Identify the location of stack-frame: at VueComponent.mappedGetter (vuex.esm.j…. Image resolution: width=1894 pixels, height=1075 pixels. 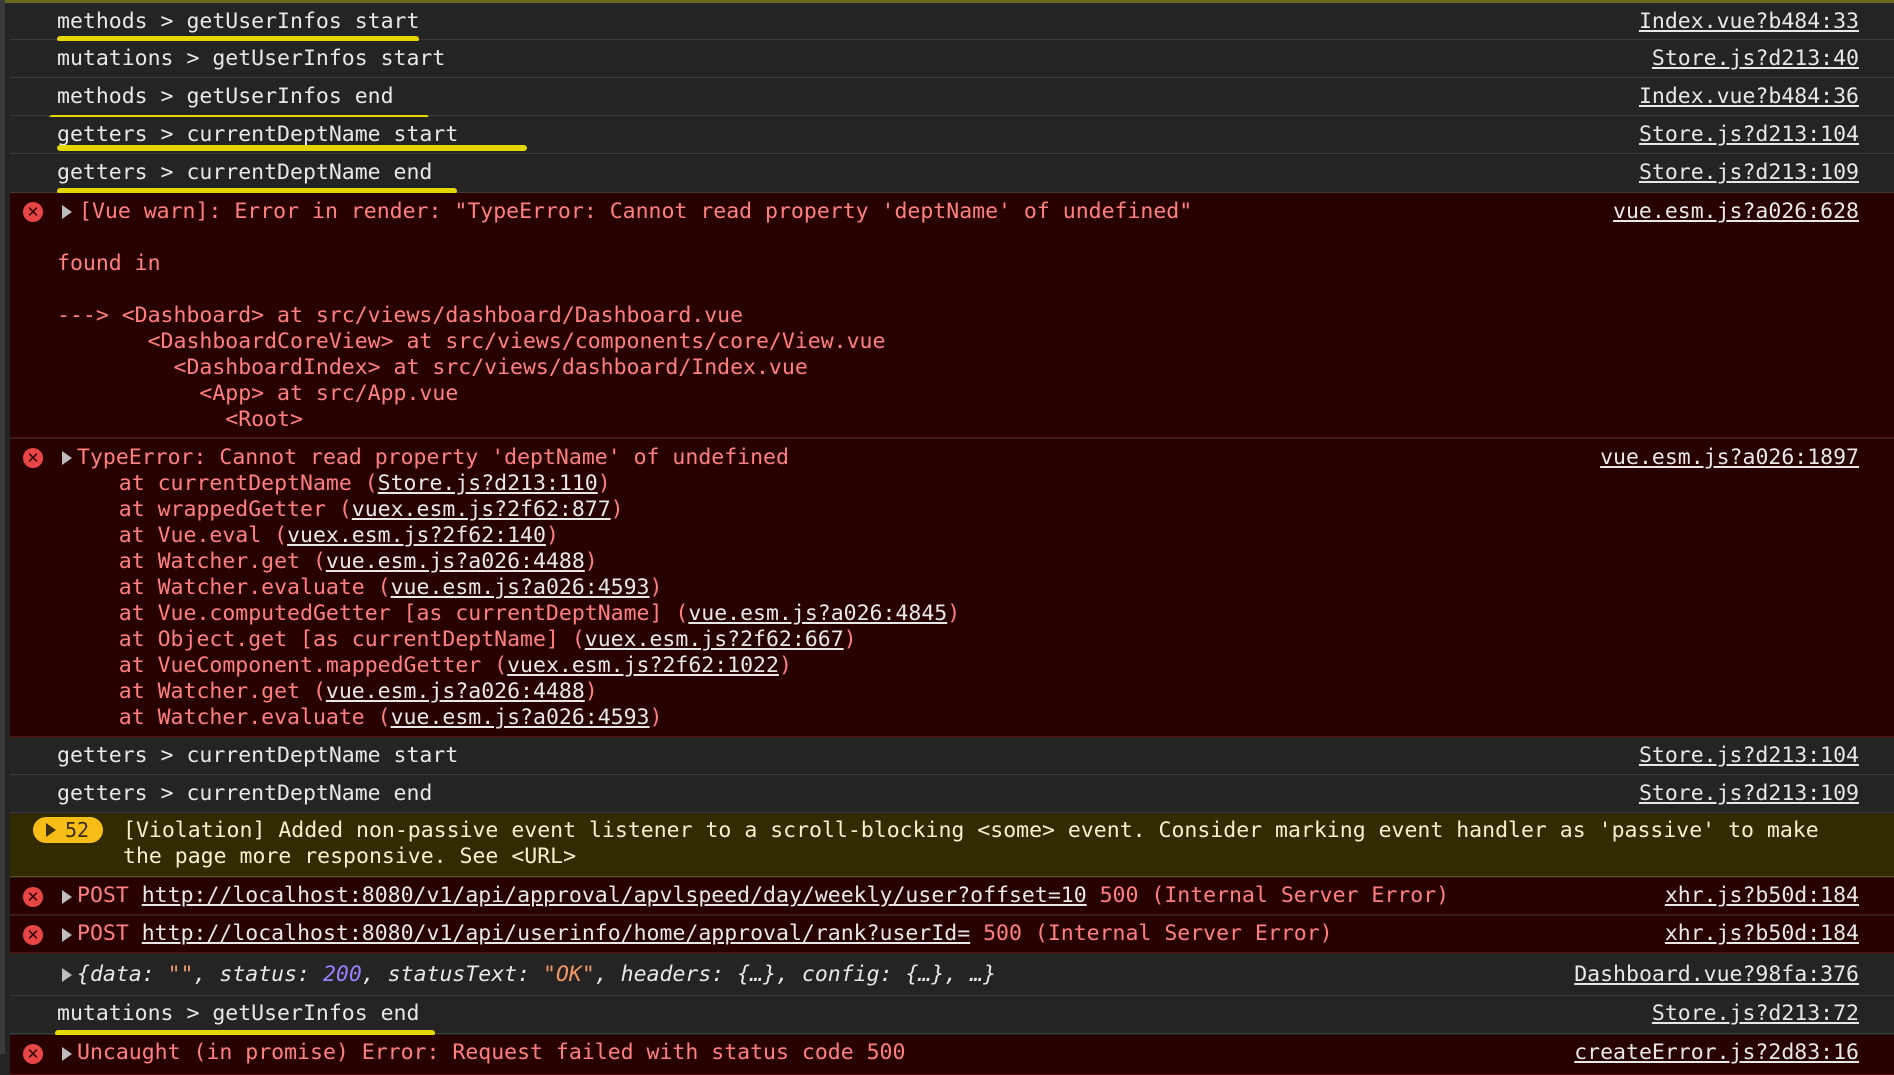
(429, 666).